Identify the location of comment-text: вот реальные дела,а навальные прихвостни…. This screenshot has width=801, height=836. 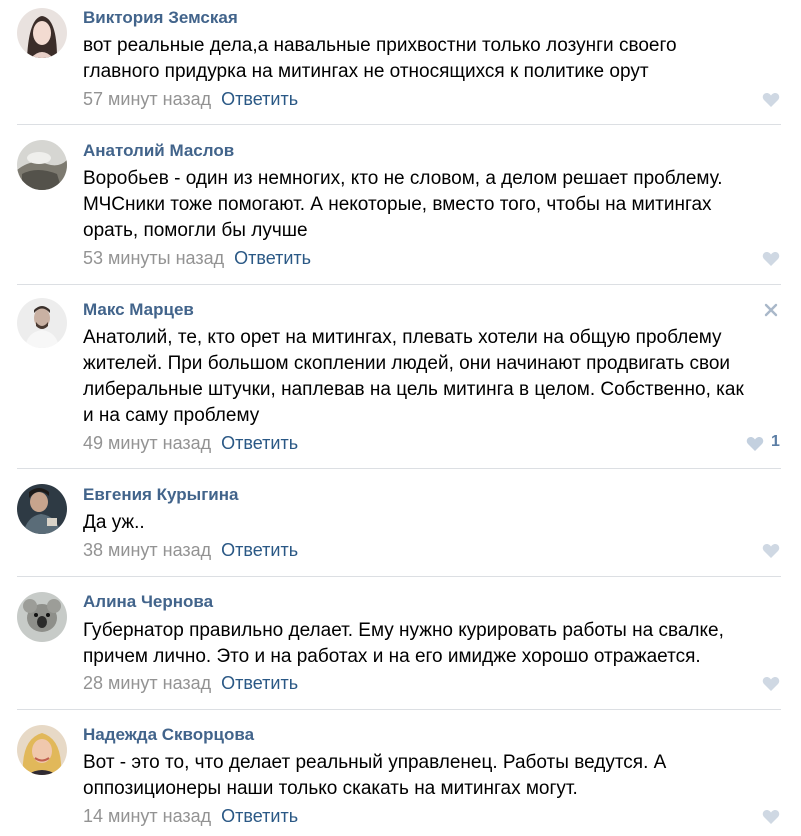
(433, 59).